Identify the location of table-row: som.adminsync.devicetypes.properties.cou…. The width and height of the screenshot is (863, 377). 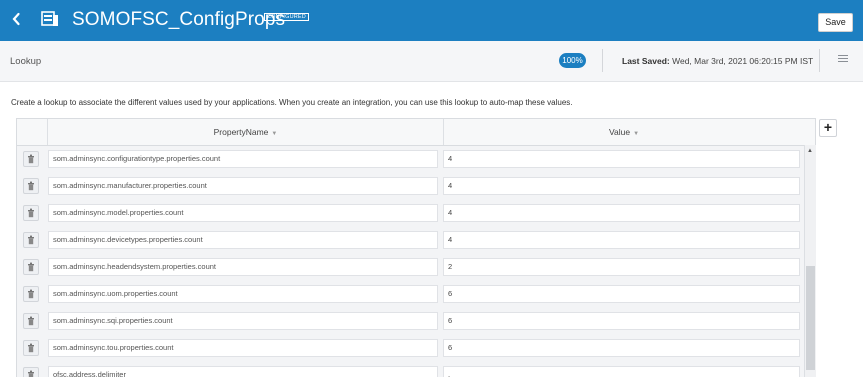
(412, 240).